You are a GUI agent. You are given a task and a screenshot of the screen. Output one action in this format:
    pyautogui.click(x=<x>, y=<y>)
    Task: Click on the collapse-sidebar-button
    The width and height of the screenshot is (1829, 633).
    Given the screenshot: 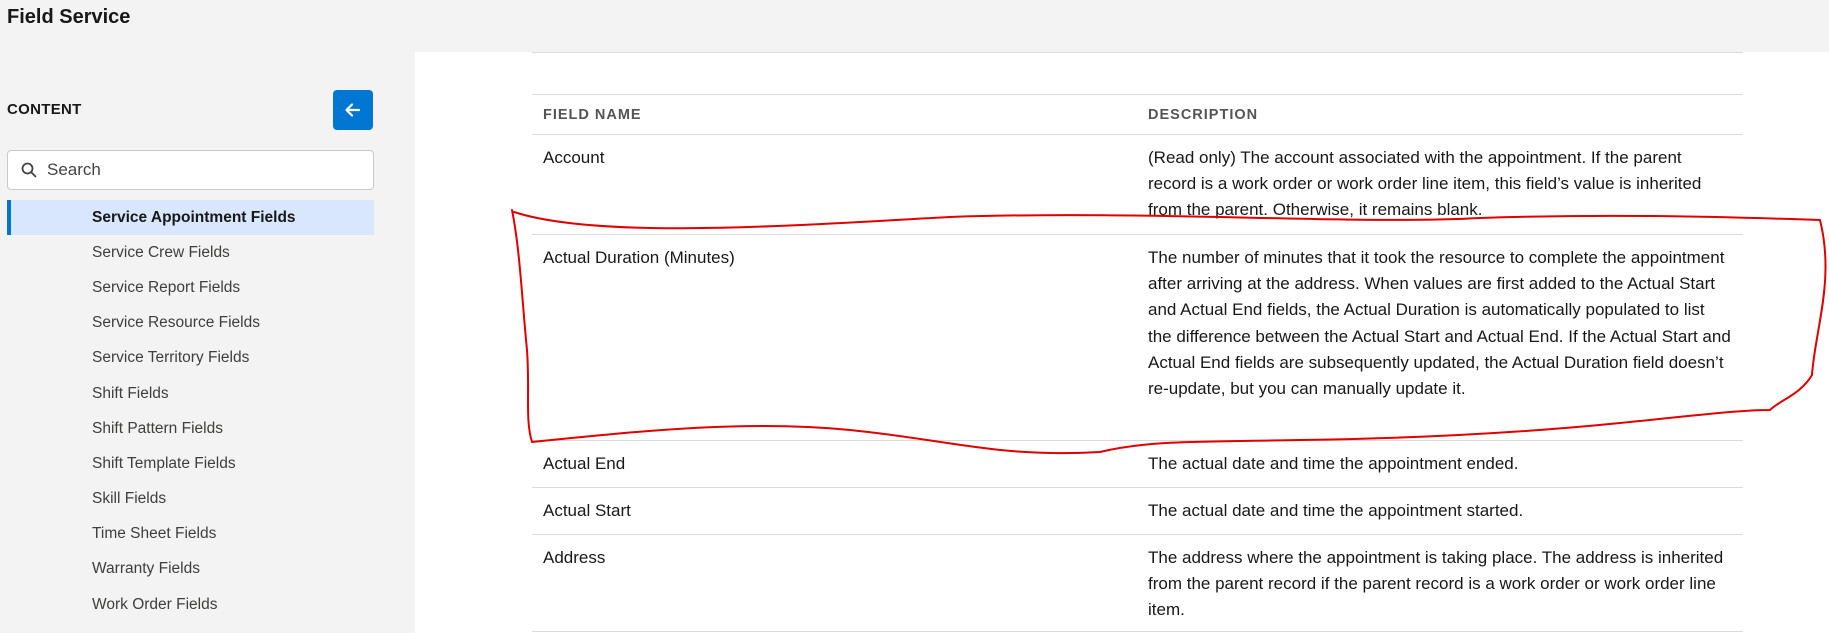 What is the action you would take?
    pyautogui.click(x=353, y=110)
    